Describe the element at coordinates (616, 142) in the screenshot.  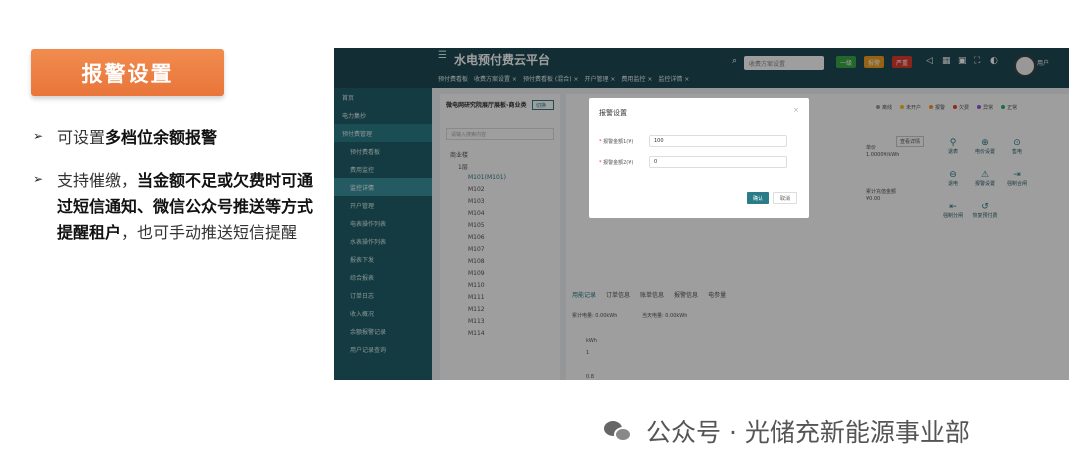
I see `alarm-amount-1-label: * 报警金额1(¥)` at that location.